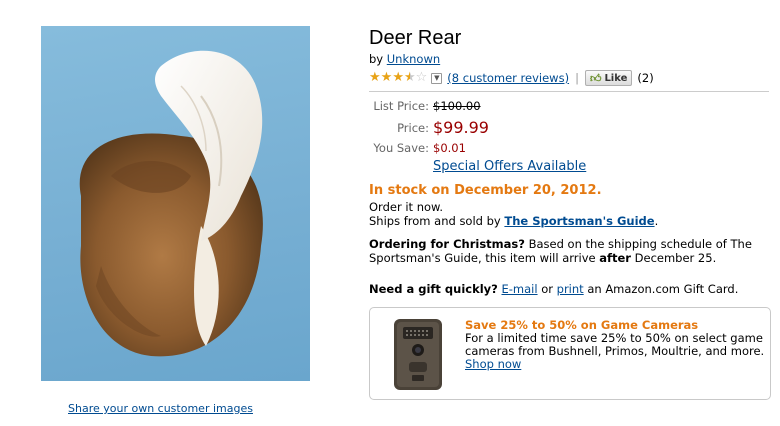  What do you see at coordinates (595, 78) in the screenshot?
I see `thumbs-up-icon: 👍︎` at bounding box center [595, 78].